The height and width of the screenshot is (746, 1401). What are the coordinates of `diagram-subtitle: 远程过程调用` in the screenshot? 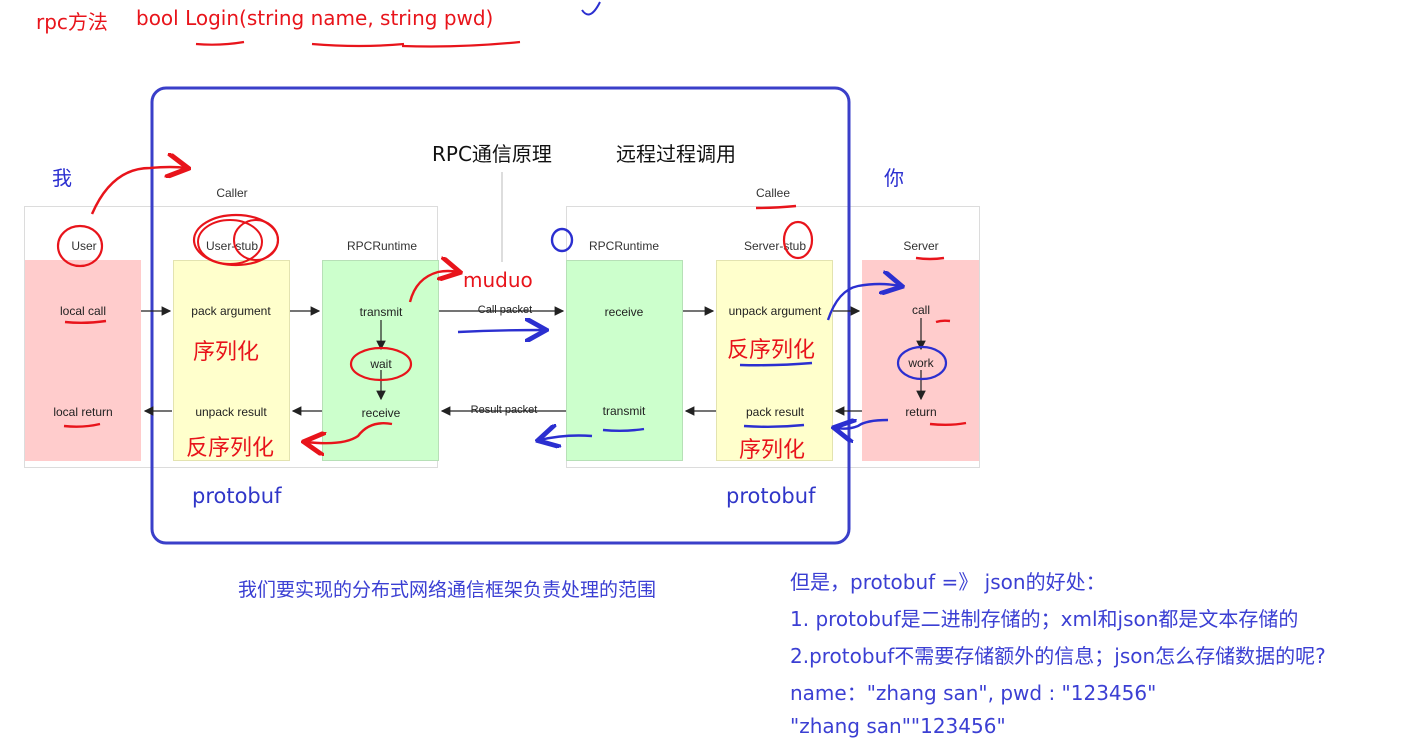 It's located at (676, 154).